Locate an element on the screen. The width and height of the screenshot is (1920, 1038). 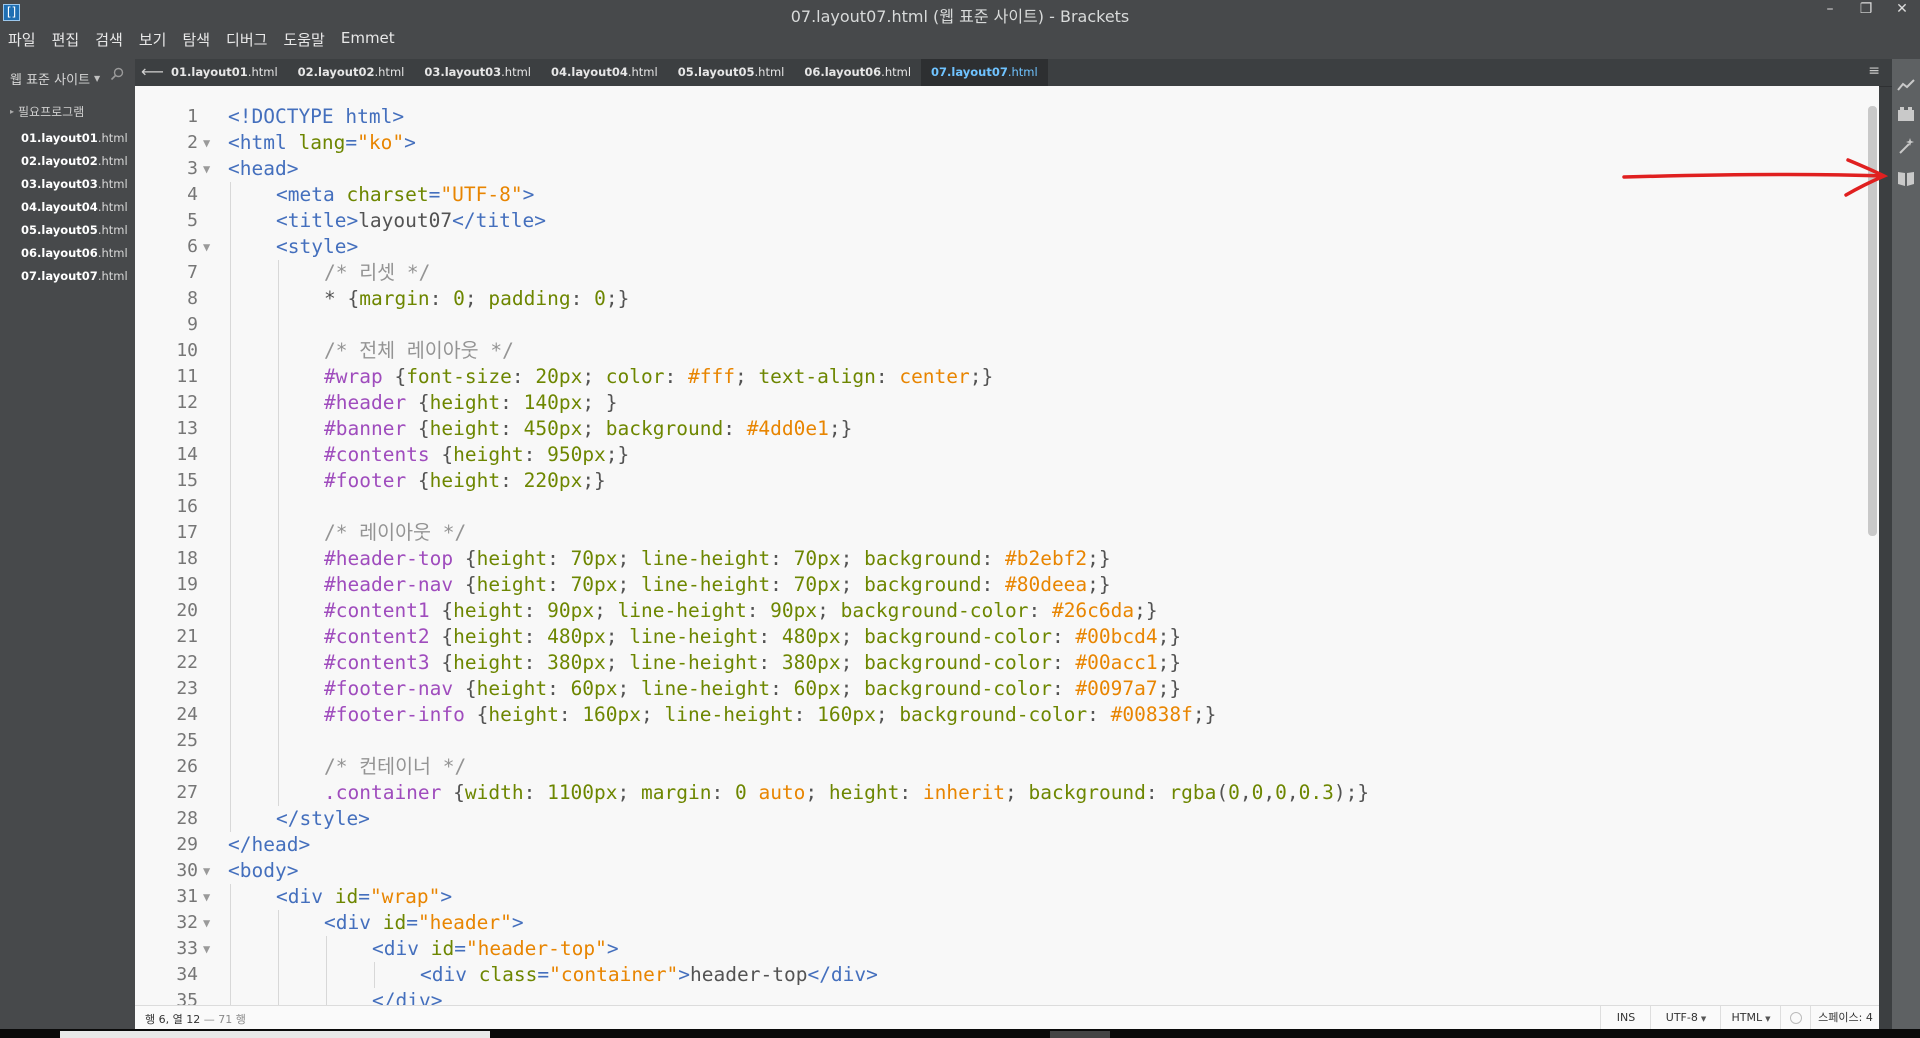
insert-mode-toggle: INS is located at coordinates (1625, 1018).